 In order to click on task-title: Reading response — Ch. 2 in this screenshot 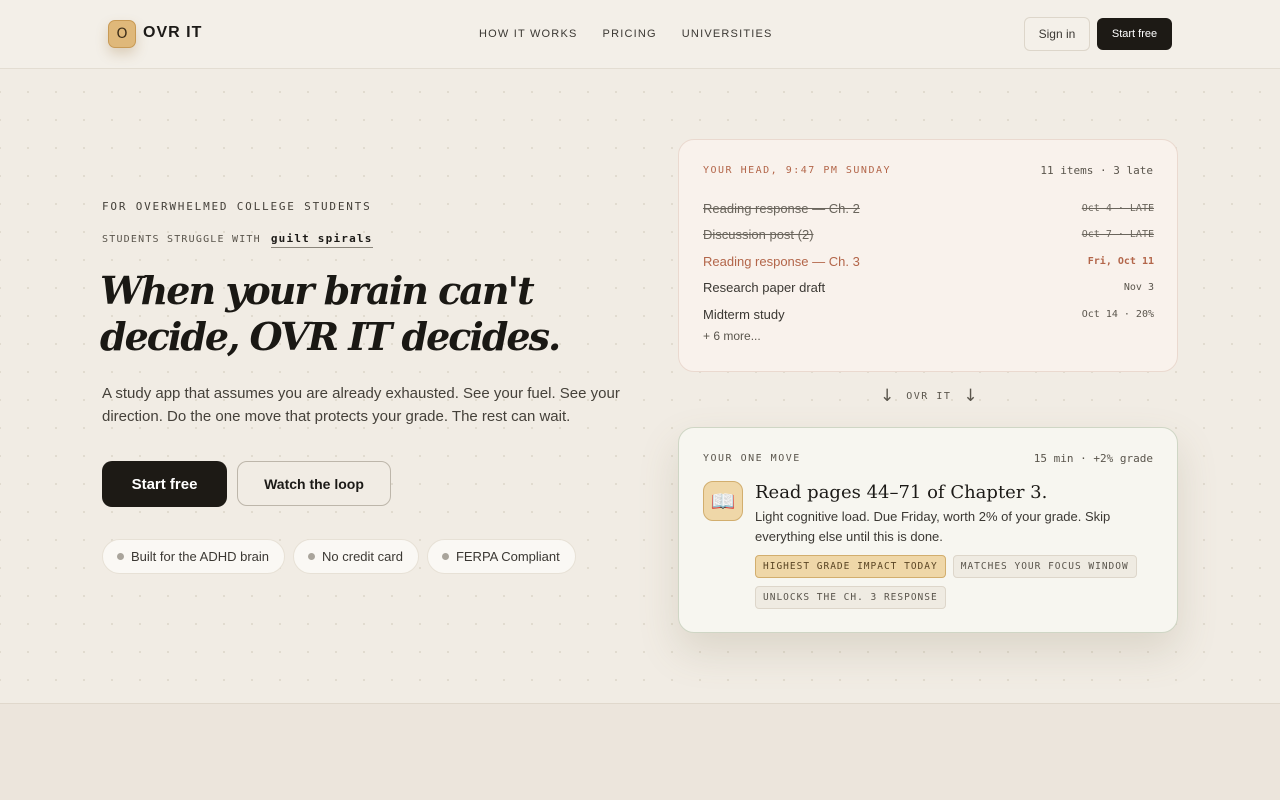, I will do `click(781, 208)`.